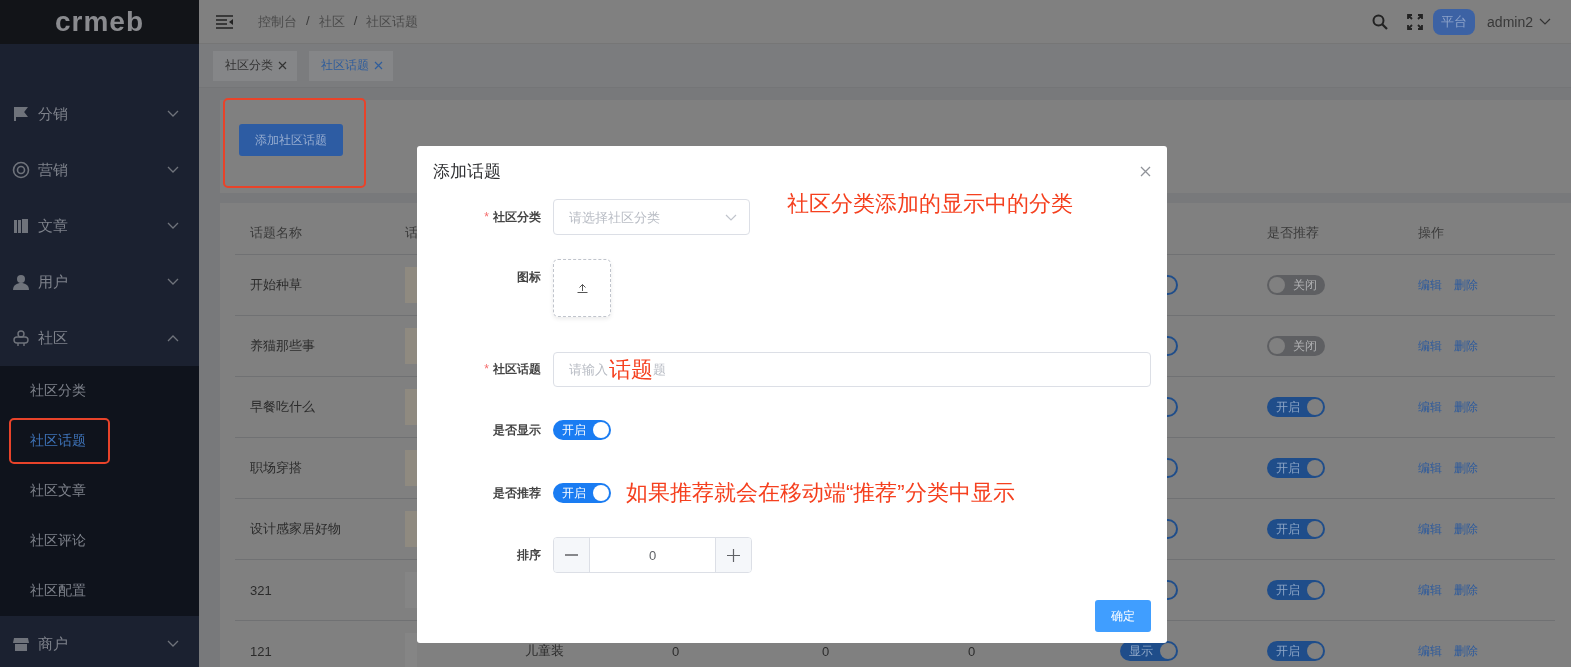 This screenshot has height=667, width=1571. Describe the element at coordinates (58, 541) in the screenshot. I see `submenu-item: 社区评论` at that location.